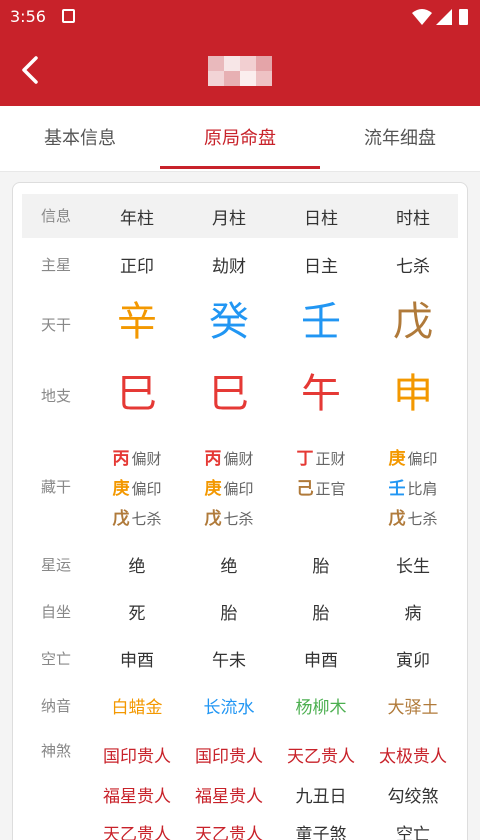 This screenshot has height=840, width=480. What do you see at coordinates (137, 322) in the screenshot?
I see `tiangan-year: 辛` at bounding box center [137, 322].